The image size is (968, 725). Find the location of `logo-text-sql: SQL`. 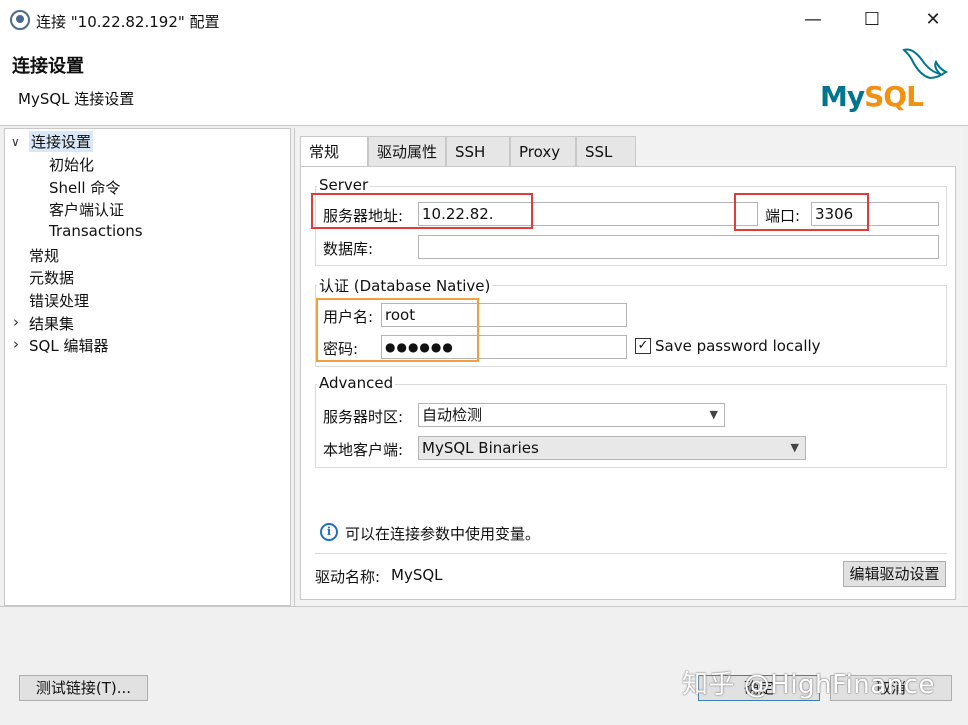

logo-text-sql: SQL is located at coordinates (894, 96).